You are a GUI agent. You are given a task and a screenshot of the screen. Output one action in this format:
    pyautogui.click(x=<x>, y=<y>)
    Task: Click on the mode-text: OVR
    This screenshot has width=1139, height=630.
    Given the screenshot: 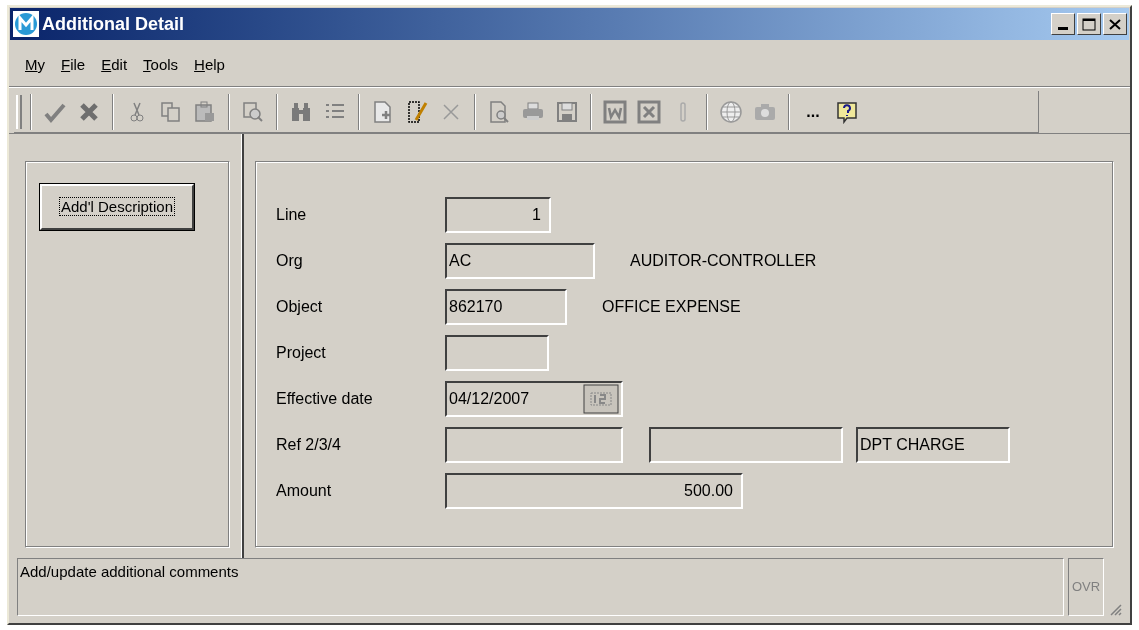 What is the action you would take?
    pyautogui.click(x=1086, y=587)
    